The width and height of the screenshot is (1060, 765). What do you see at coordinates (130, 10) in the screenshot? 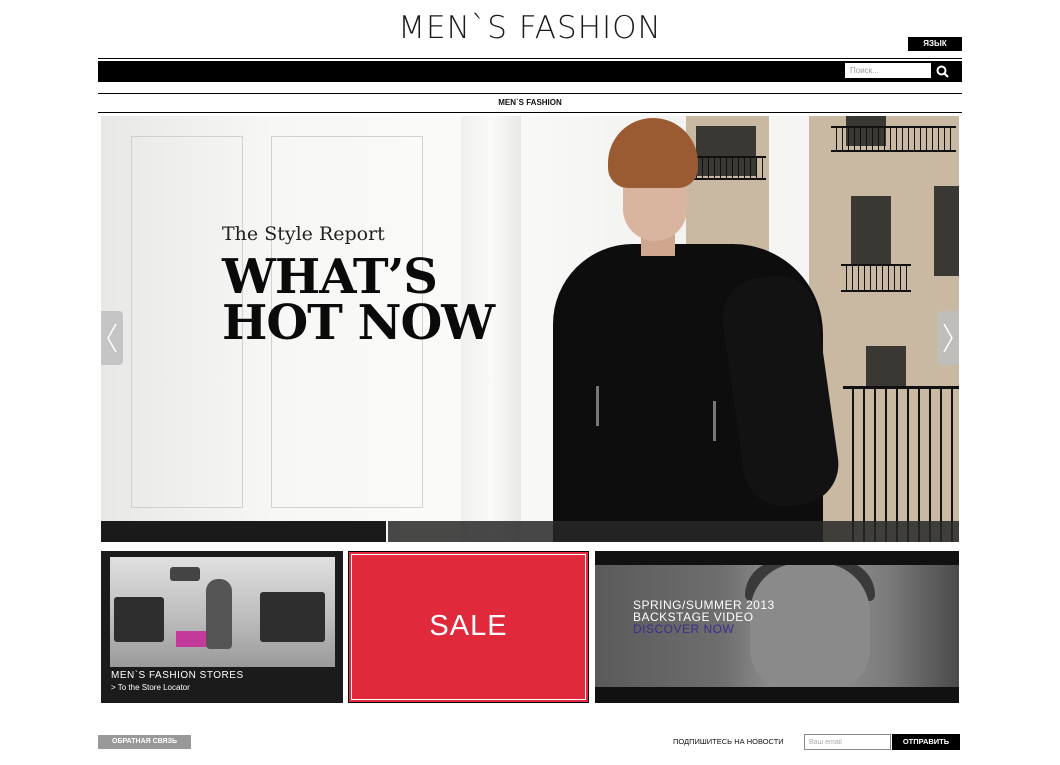
I see `nav-item-whats-new: ЧТО НОВОГО` at bounding box center [130, 10].